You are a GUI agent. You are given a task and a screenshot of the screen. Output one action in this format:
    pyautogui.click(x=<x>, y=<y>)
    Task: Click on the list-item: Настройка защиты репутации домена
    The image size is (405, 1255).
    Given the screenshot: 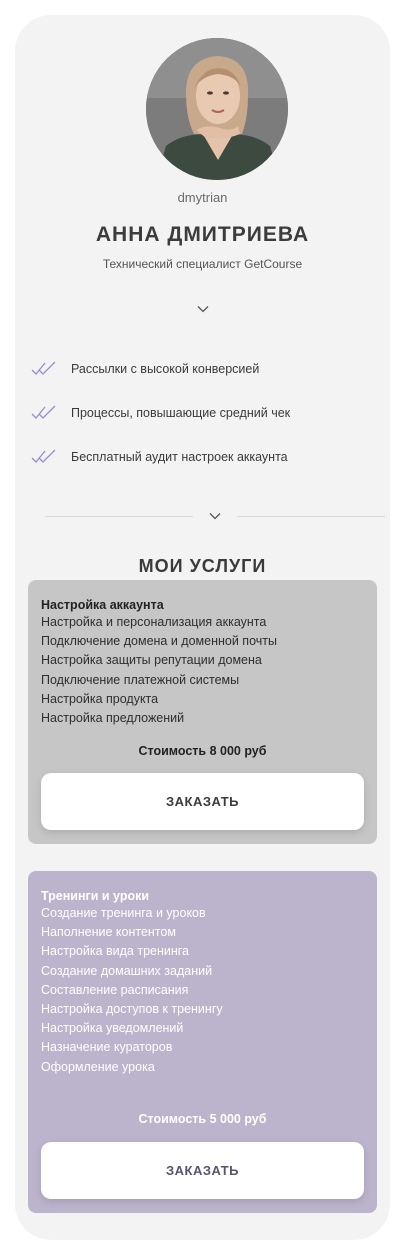 What is the action you would take?
    pyautogui.click(x=151, y=660)
    